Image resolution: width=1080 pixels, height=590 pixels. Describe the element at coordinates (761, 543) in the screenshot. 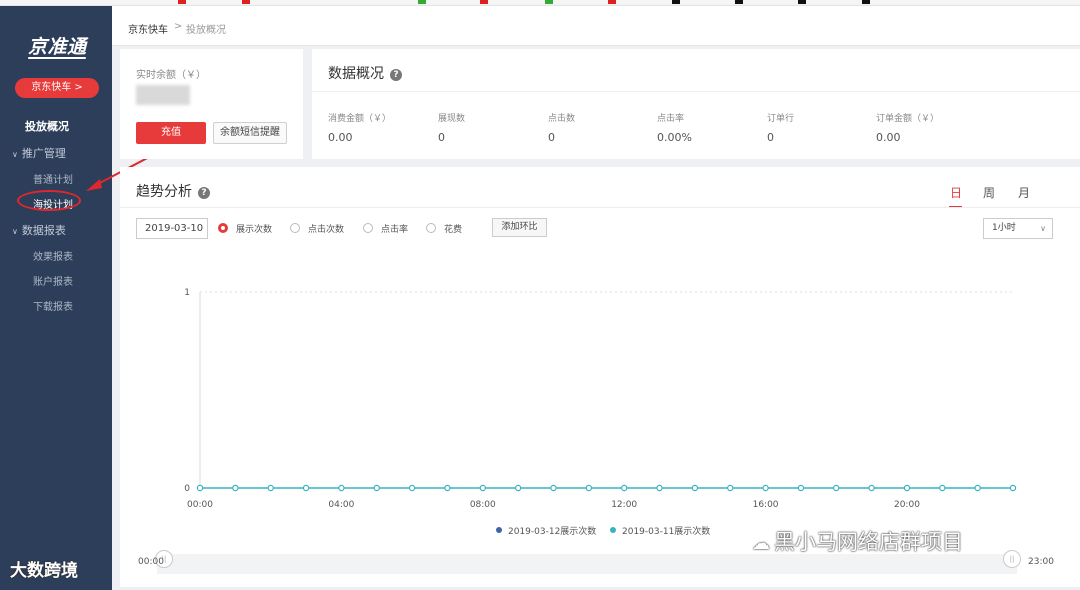

I see `wechat-icon: ☁` at that location.